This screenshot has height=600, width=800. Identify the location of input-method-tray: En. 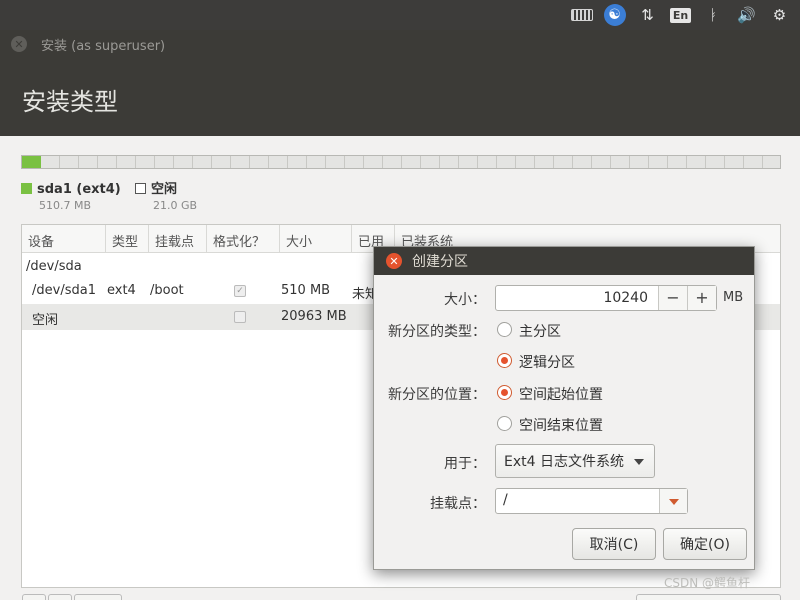
(680, 15).